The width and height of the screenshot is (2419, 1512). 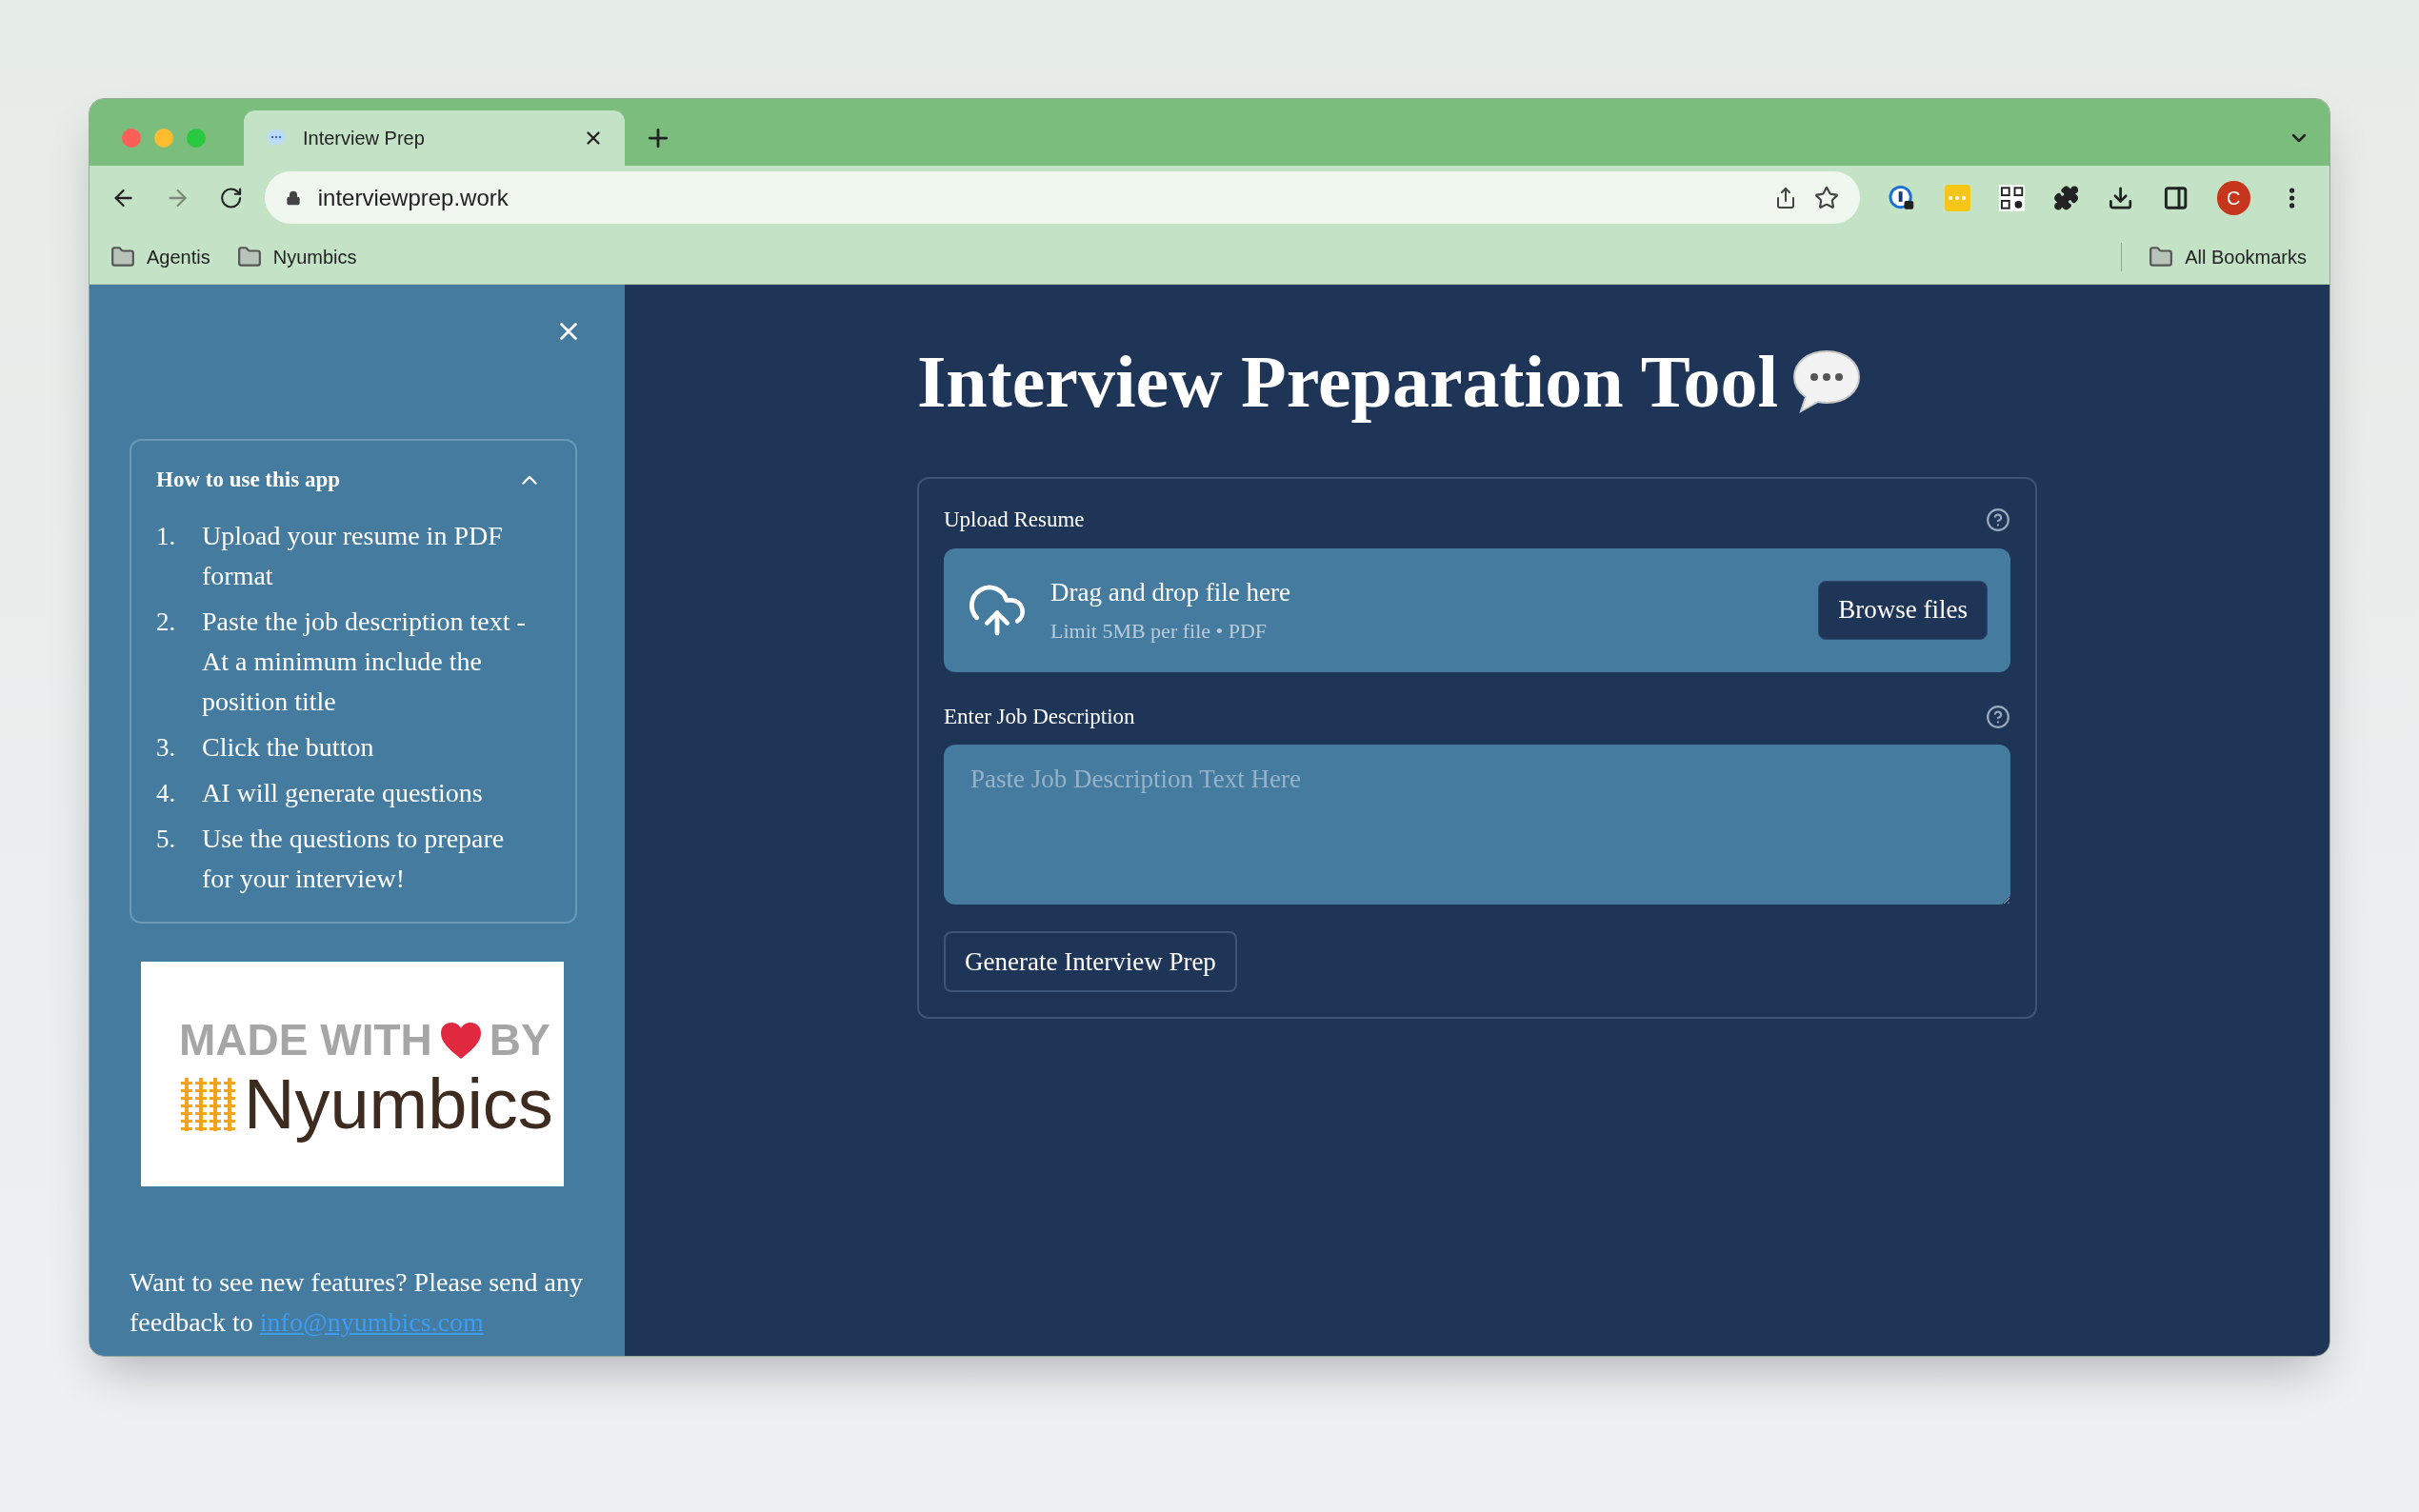 I want to click on password-manager-icon, so click(x=1902, y=197).